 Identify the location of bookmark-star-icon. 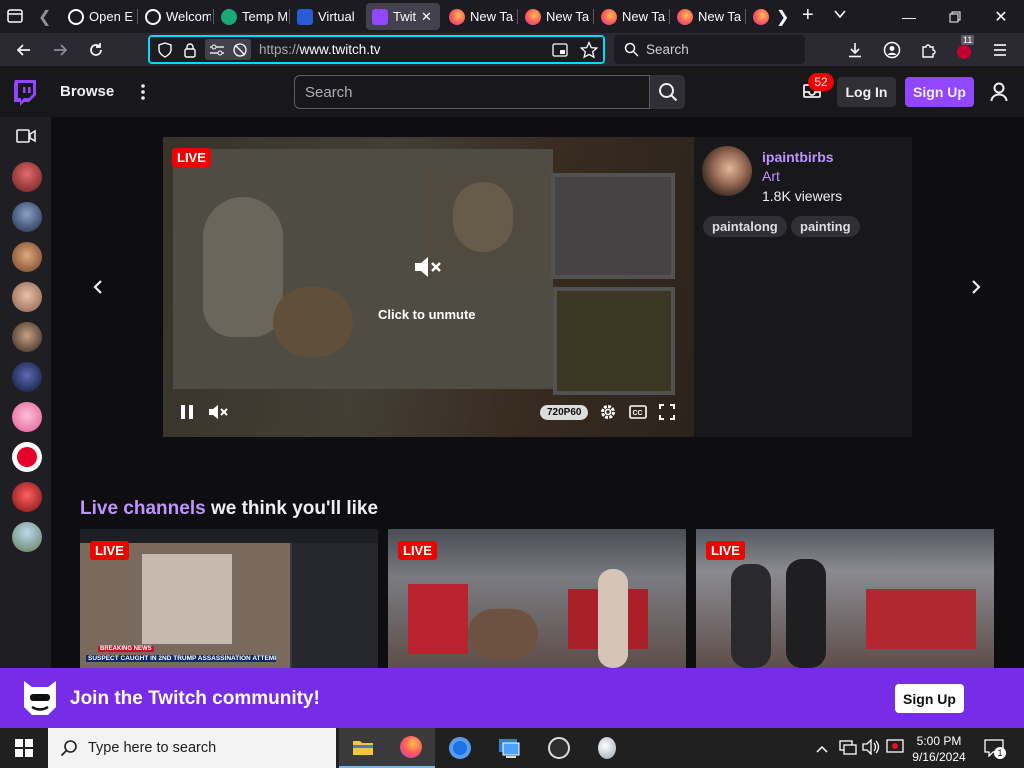
(589, 52).